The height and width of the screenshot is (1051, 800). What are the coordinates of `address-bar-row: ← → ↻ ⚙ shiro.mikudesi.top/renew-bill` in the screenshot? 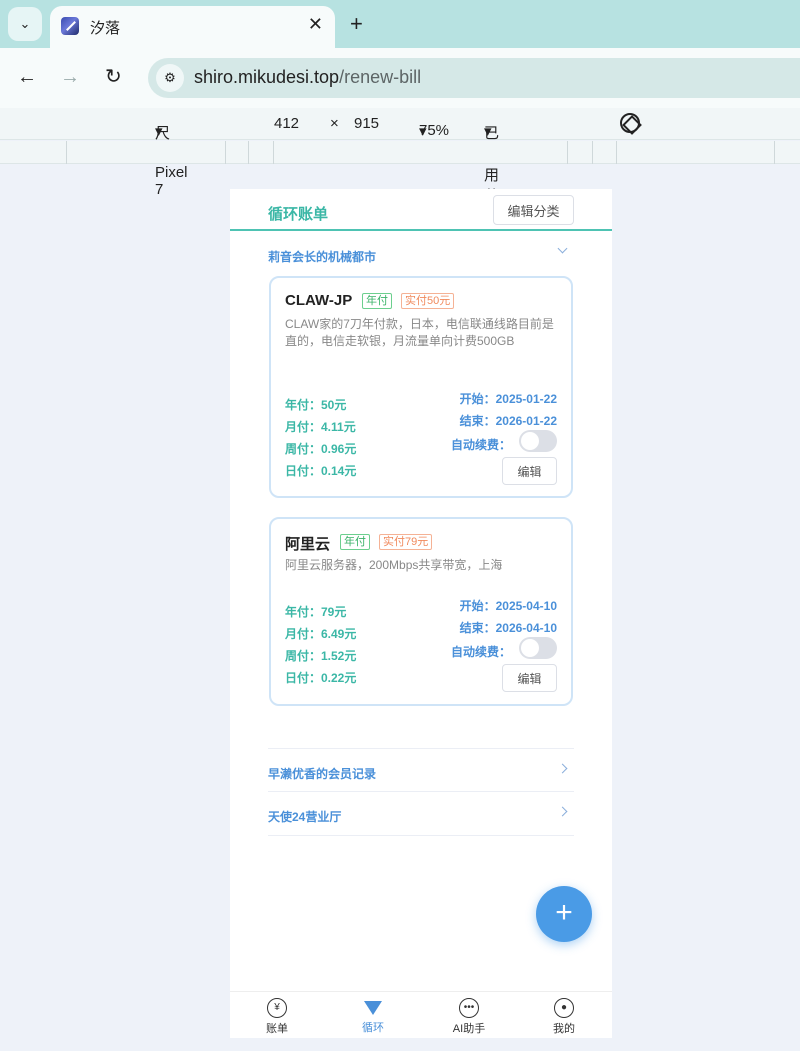 It's located at (400, 78).